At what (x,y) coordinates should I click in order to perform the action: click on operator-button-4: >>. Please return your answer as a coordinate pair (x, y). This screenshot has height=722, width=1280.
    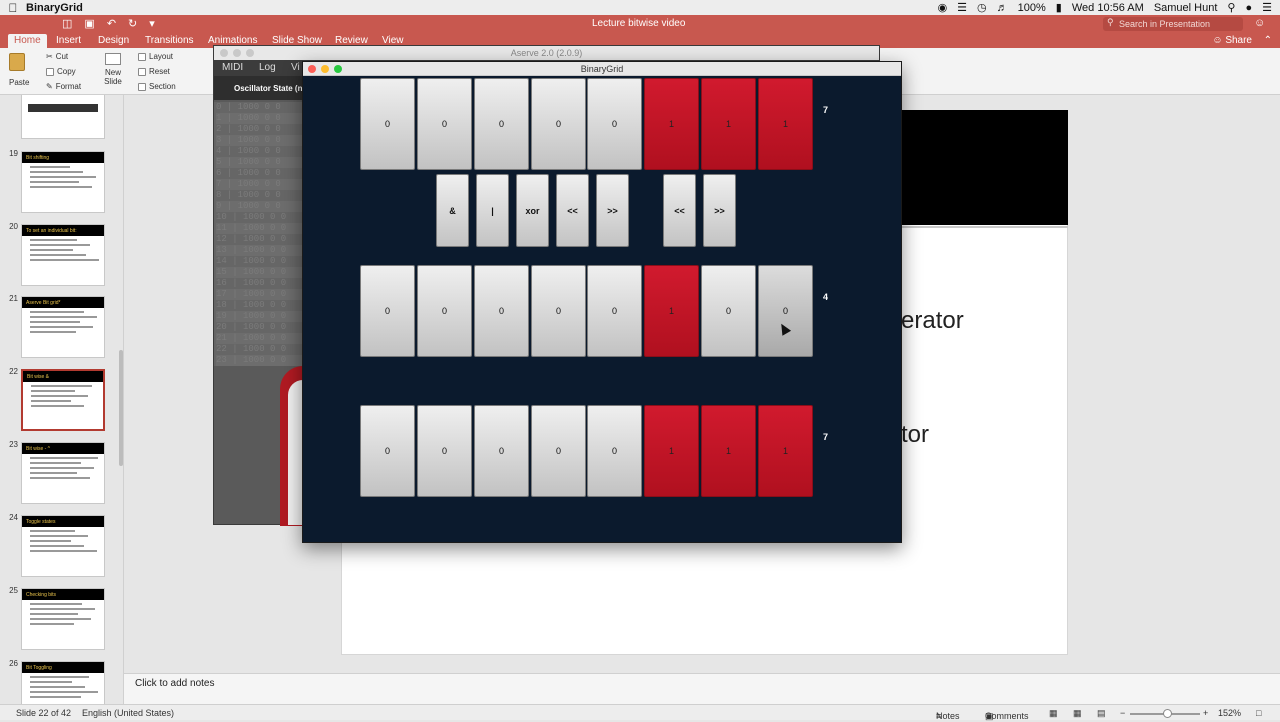
    Looking at the image, I should click on (612, 210).